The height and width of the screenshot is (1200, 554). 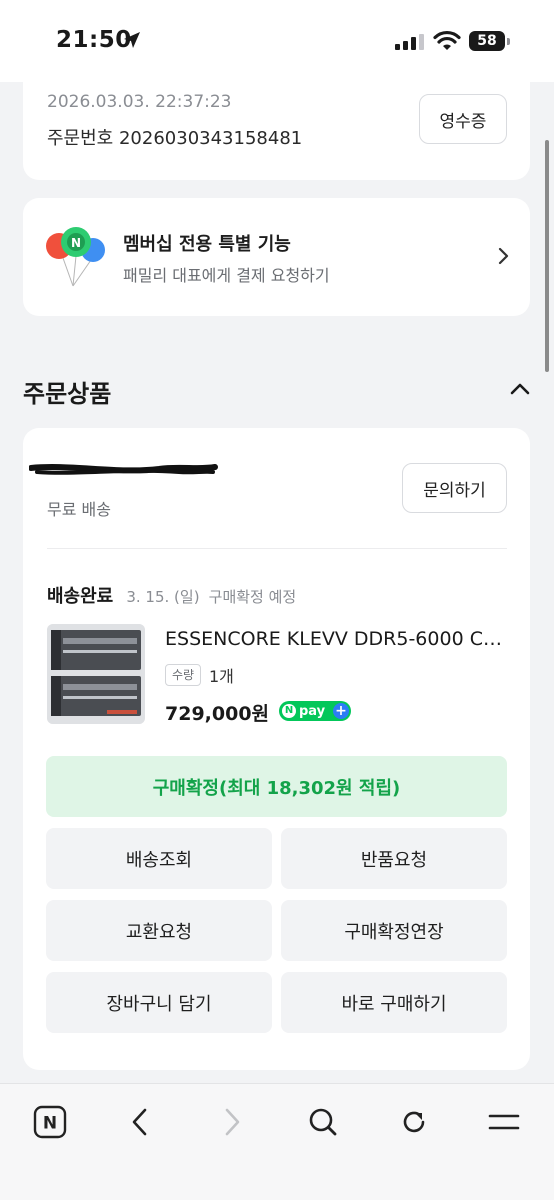 What do you see at coordinates (67, 394) in the screenshot?
I see `section-title: 주문상품` at bounding box center [67, 394].